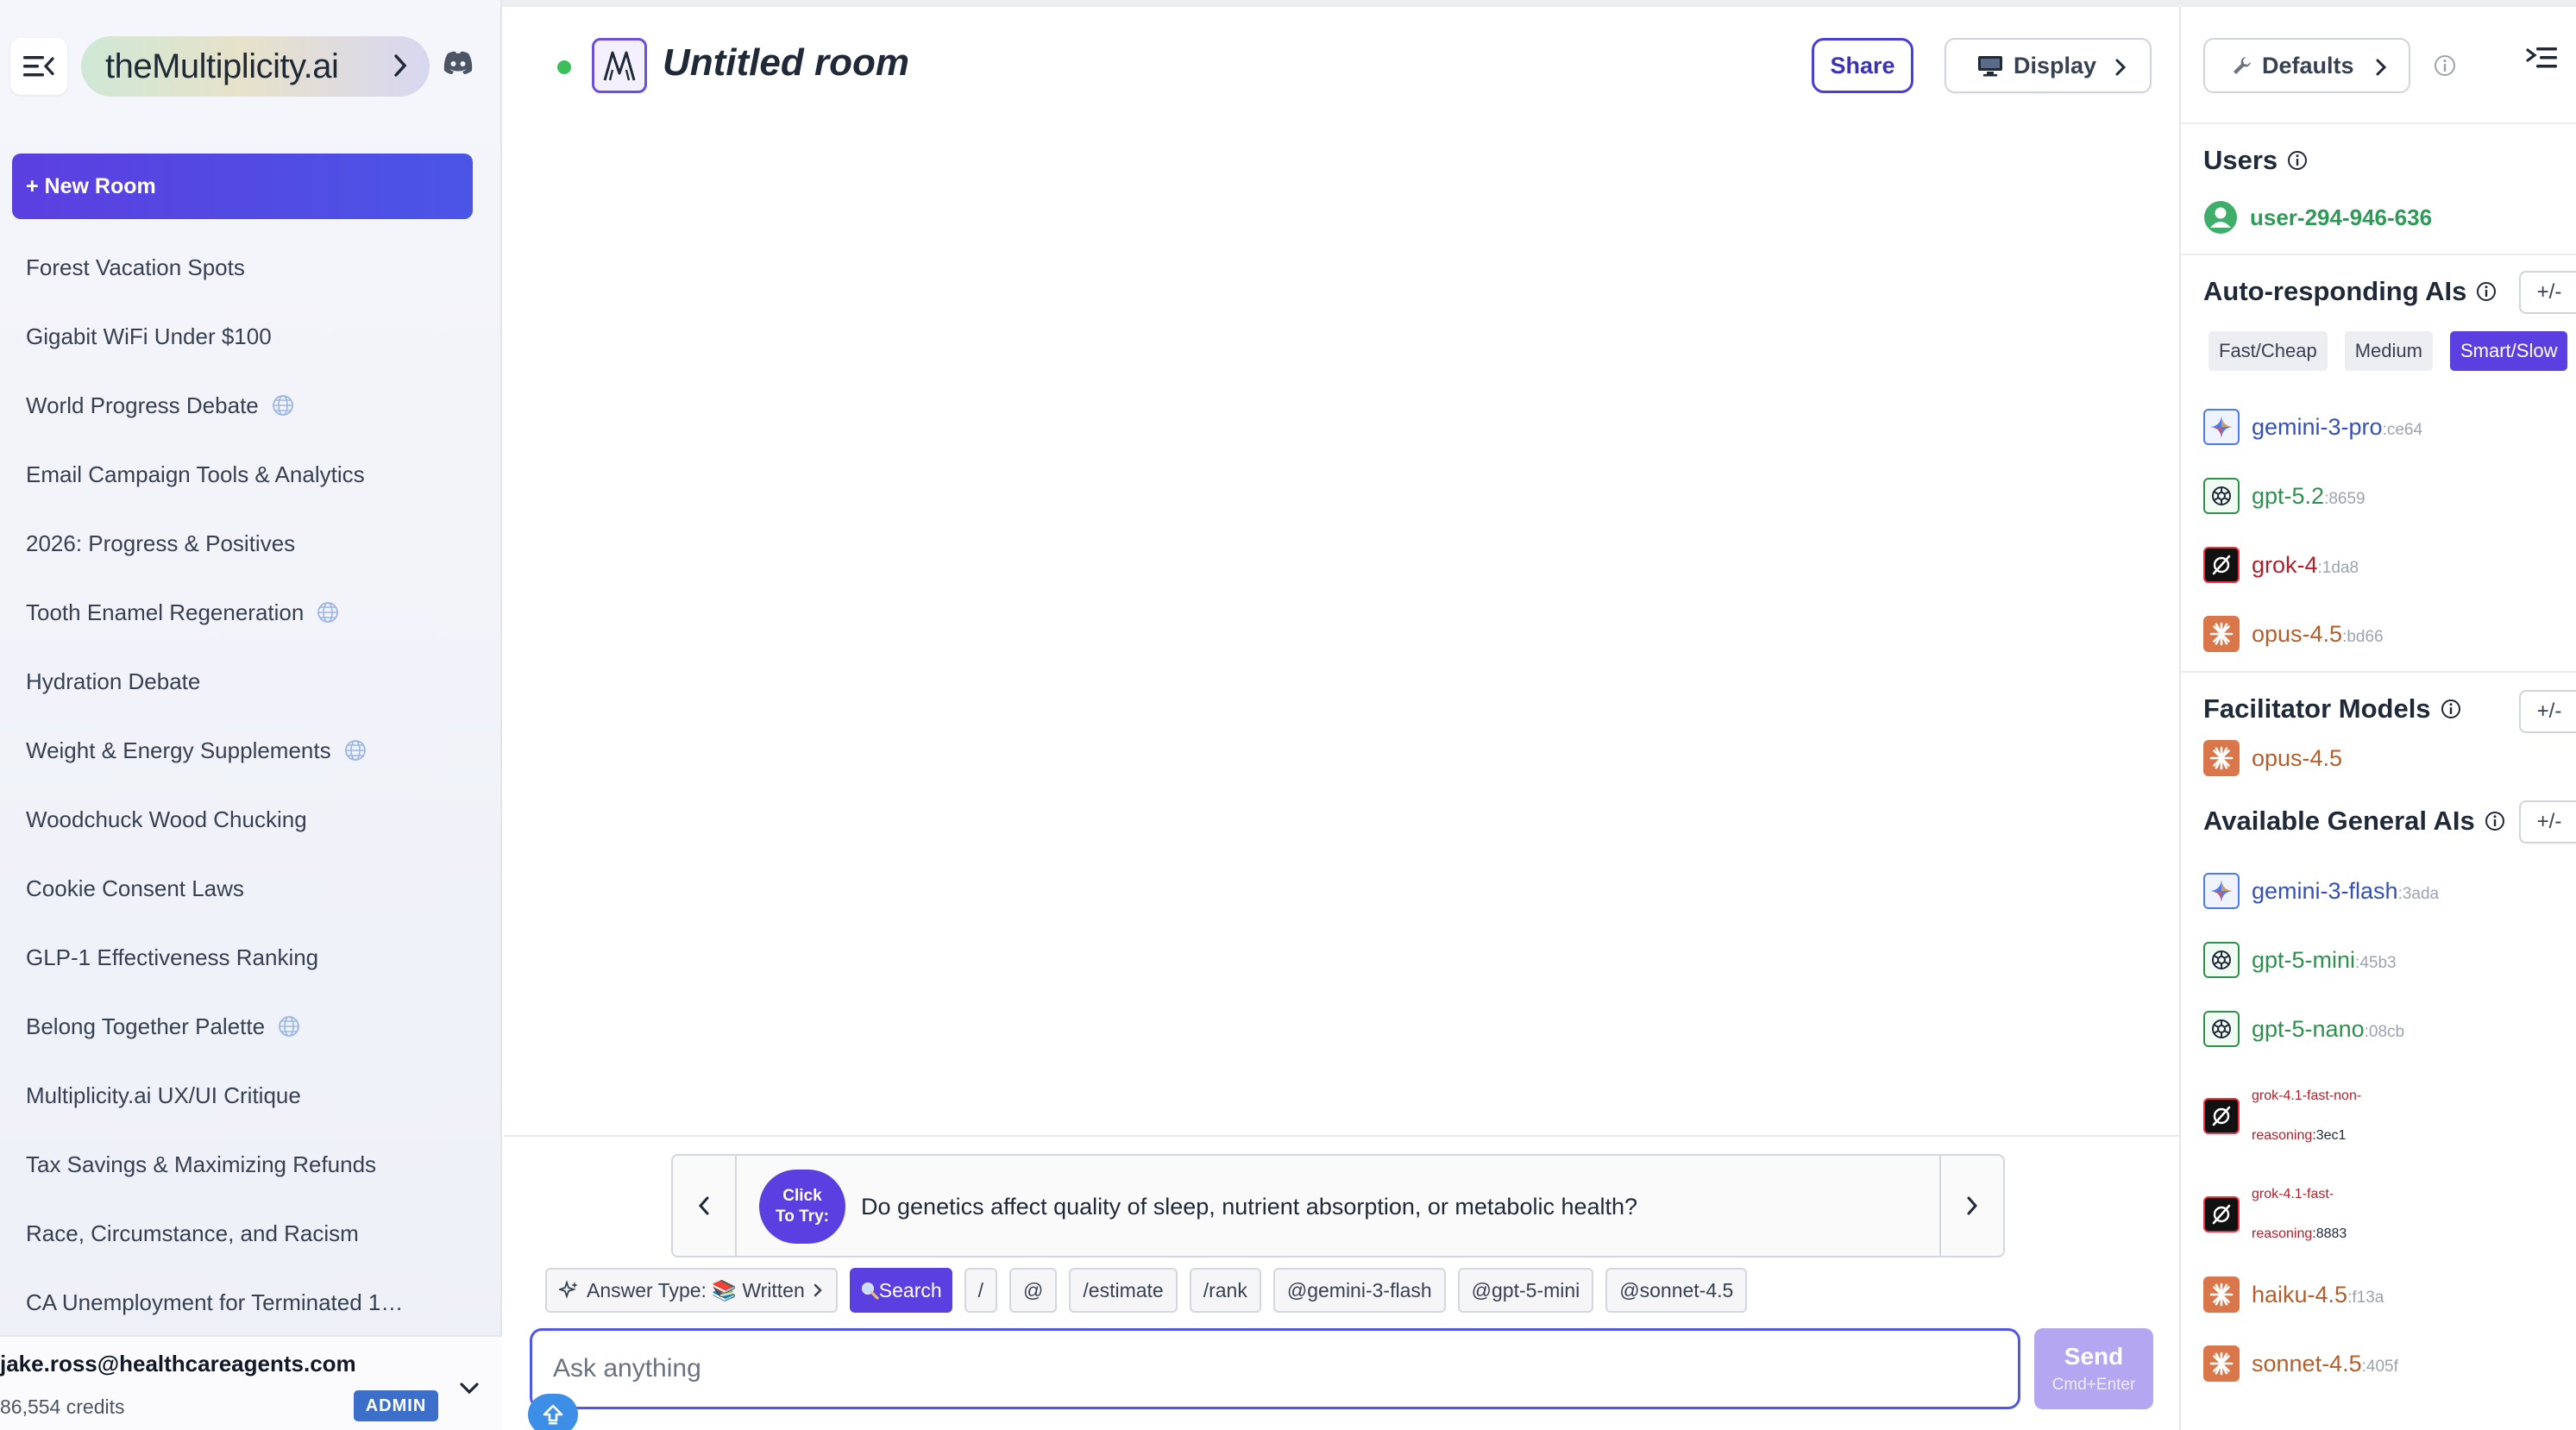  I want to click on general-model-row: gemini-3-flash:3ada, so click(2321, 891).